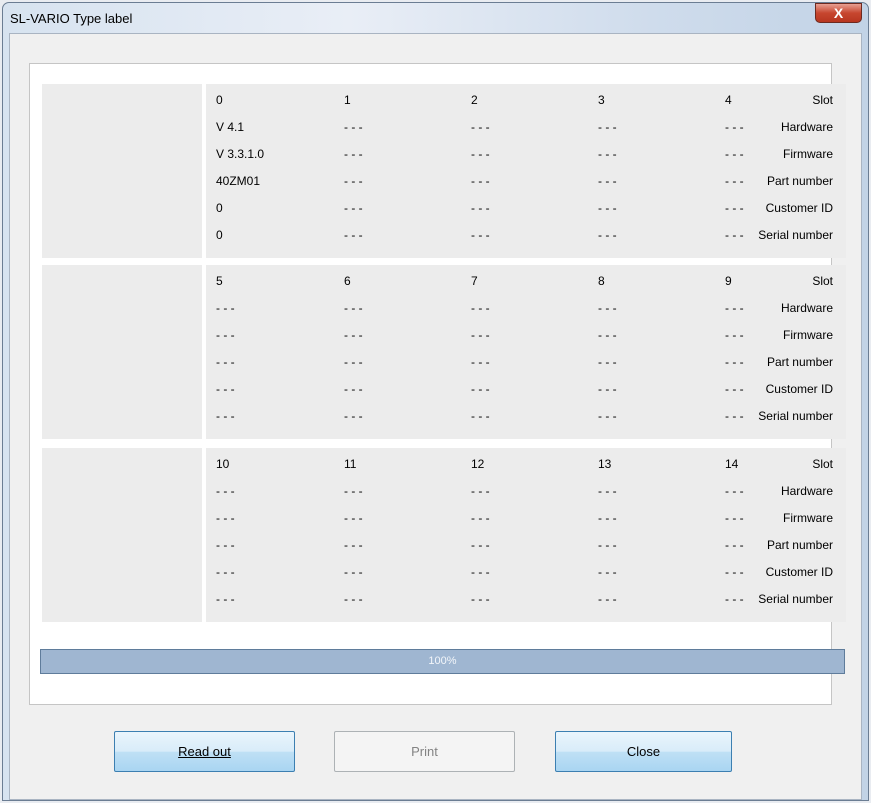  I want to click on slot-number: 8, so click(601, 281).